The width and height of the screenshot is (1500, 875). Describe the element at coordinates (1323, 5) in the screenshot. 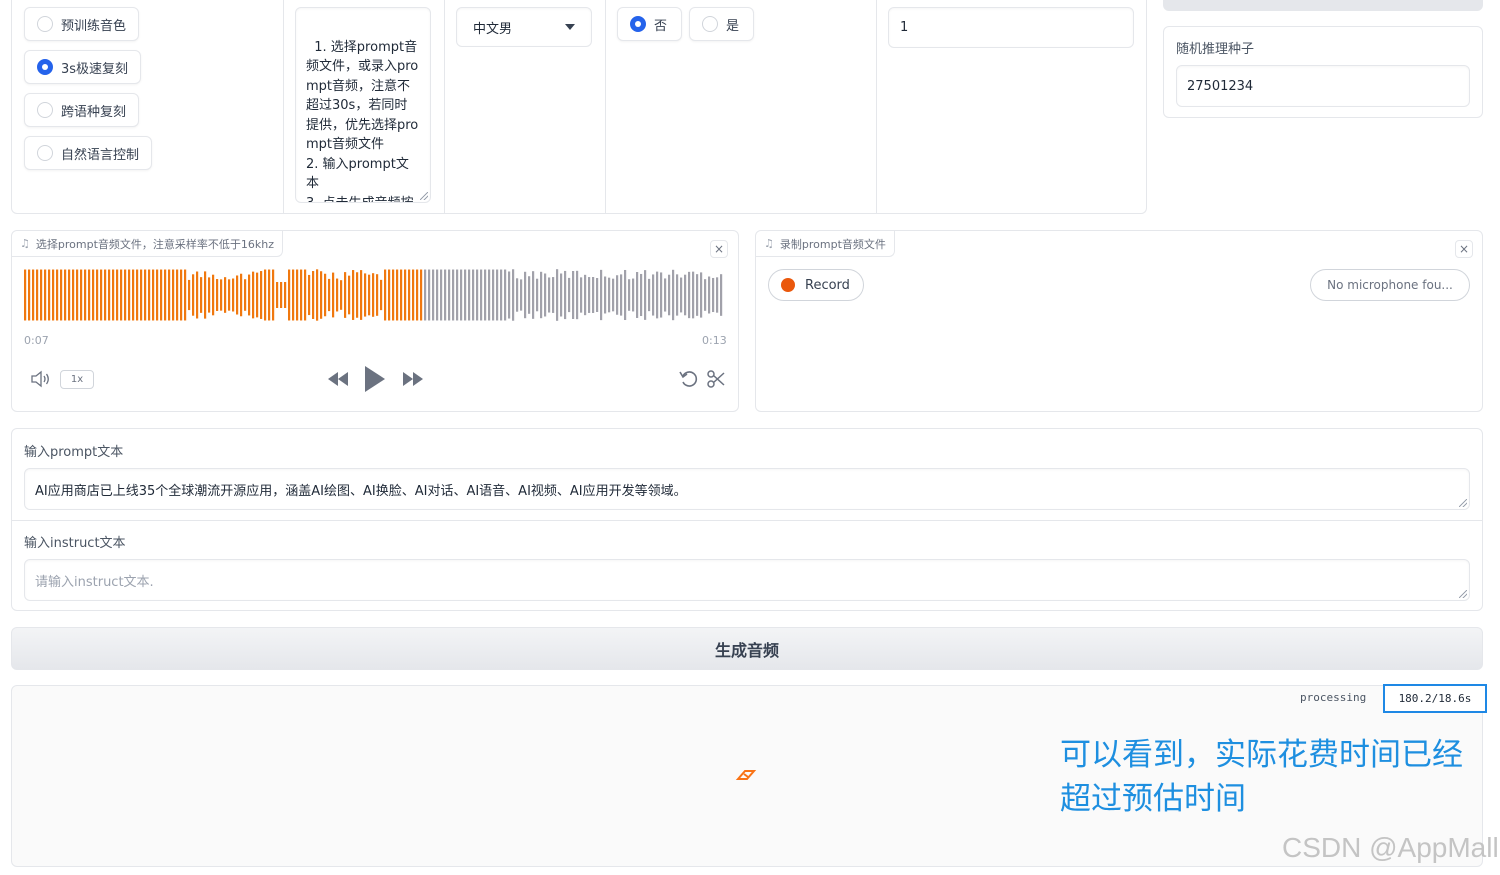

I see `seed-button-bar` at that location.